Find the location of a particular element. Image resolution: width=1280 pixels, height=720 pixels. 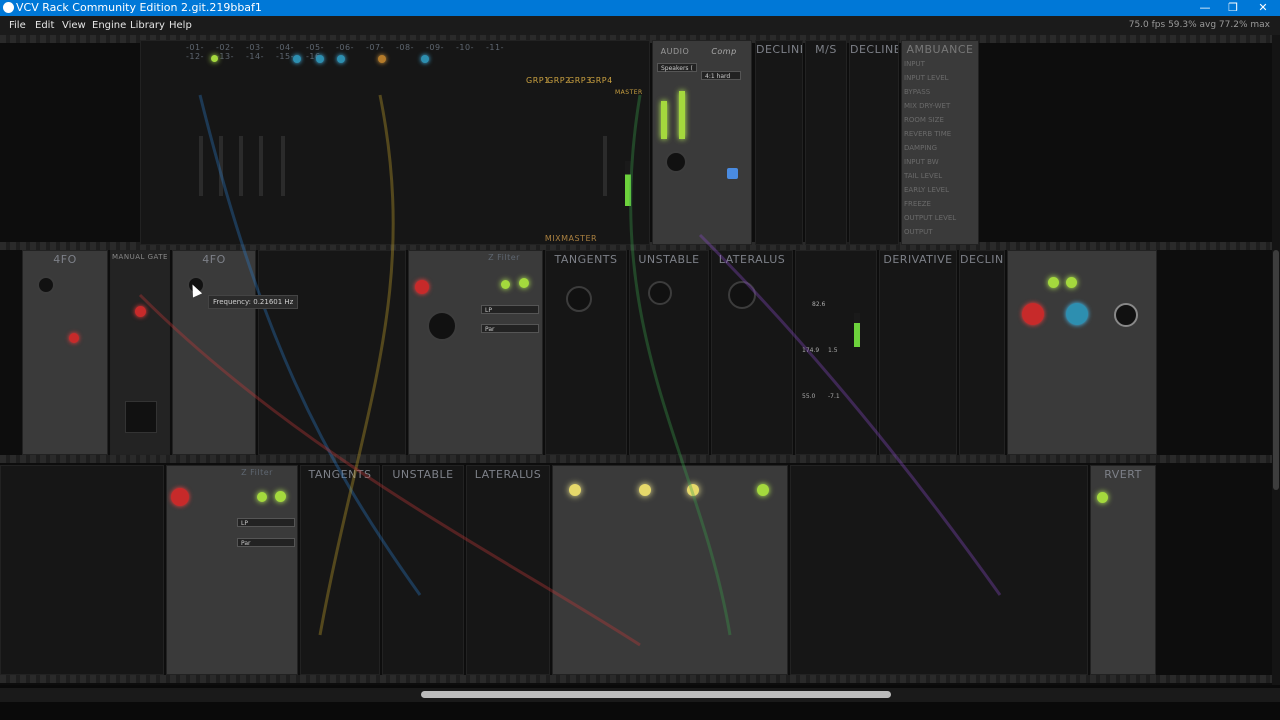

tangents-module: TANGENTS is located at coordinates (586, 352).